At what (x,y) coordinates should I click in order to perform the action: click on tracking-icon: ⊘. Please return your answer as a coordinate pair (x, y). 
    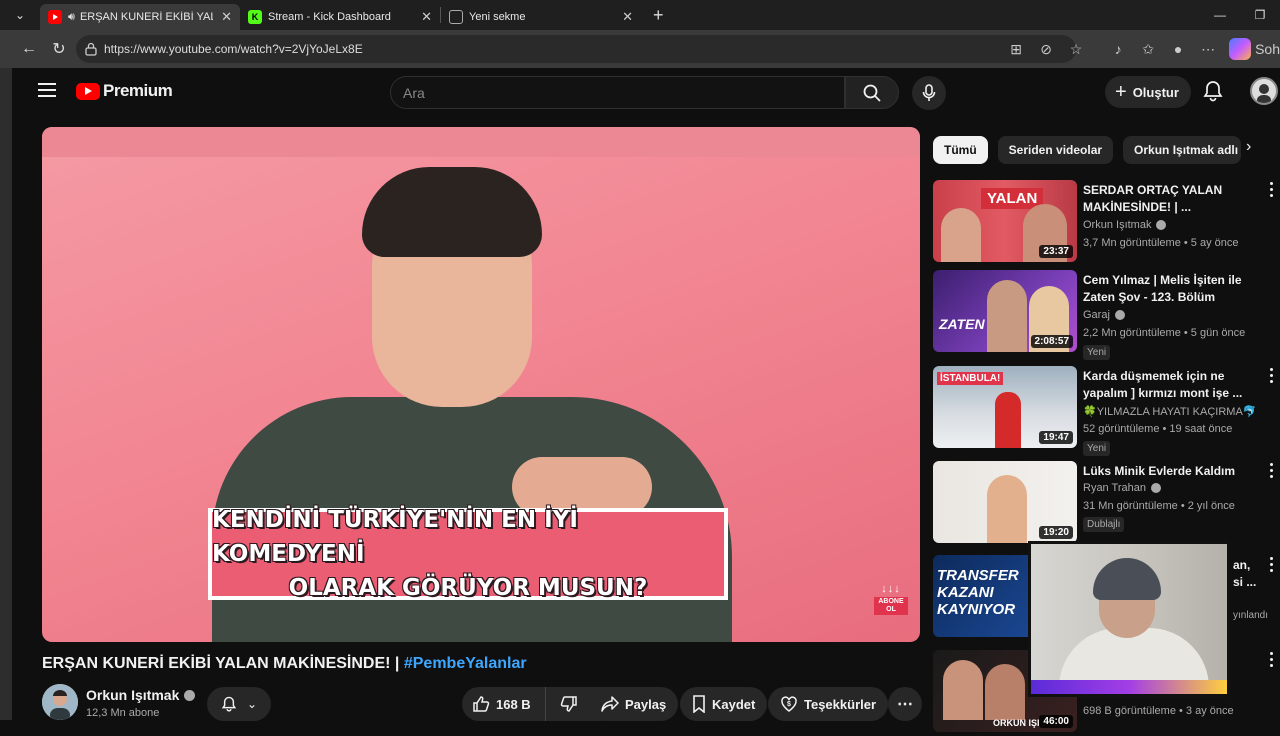
    Looking at the image, I should click on (1046, 49).